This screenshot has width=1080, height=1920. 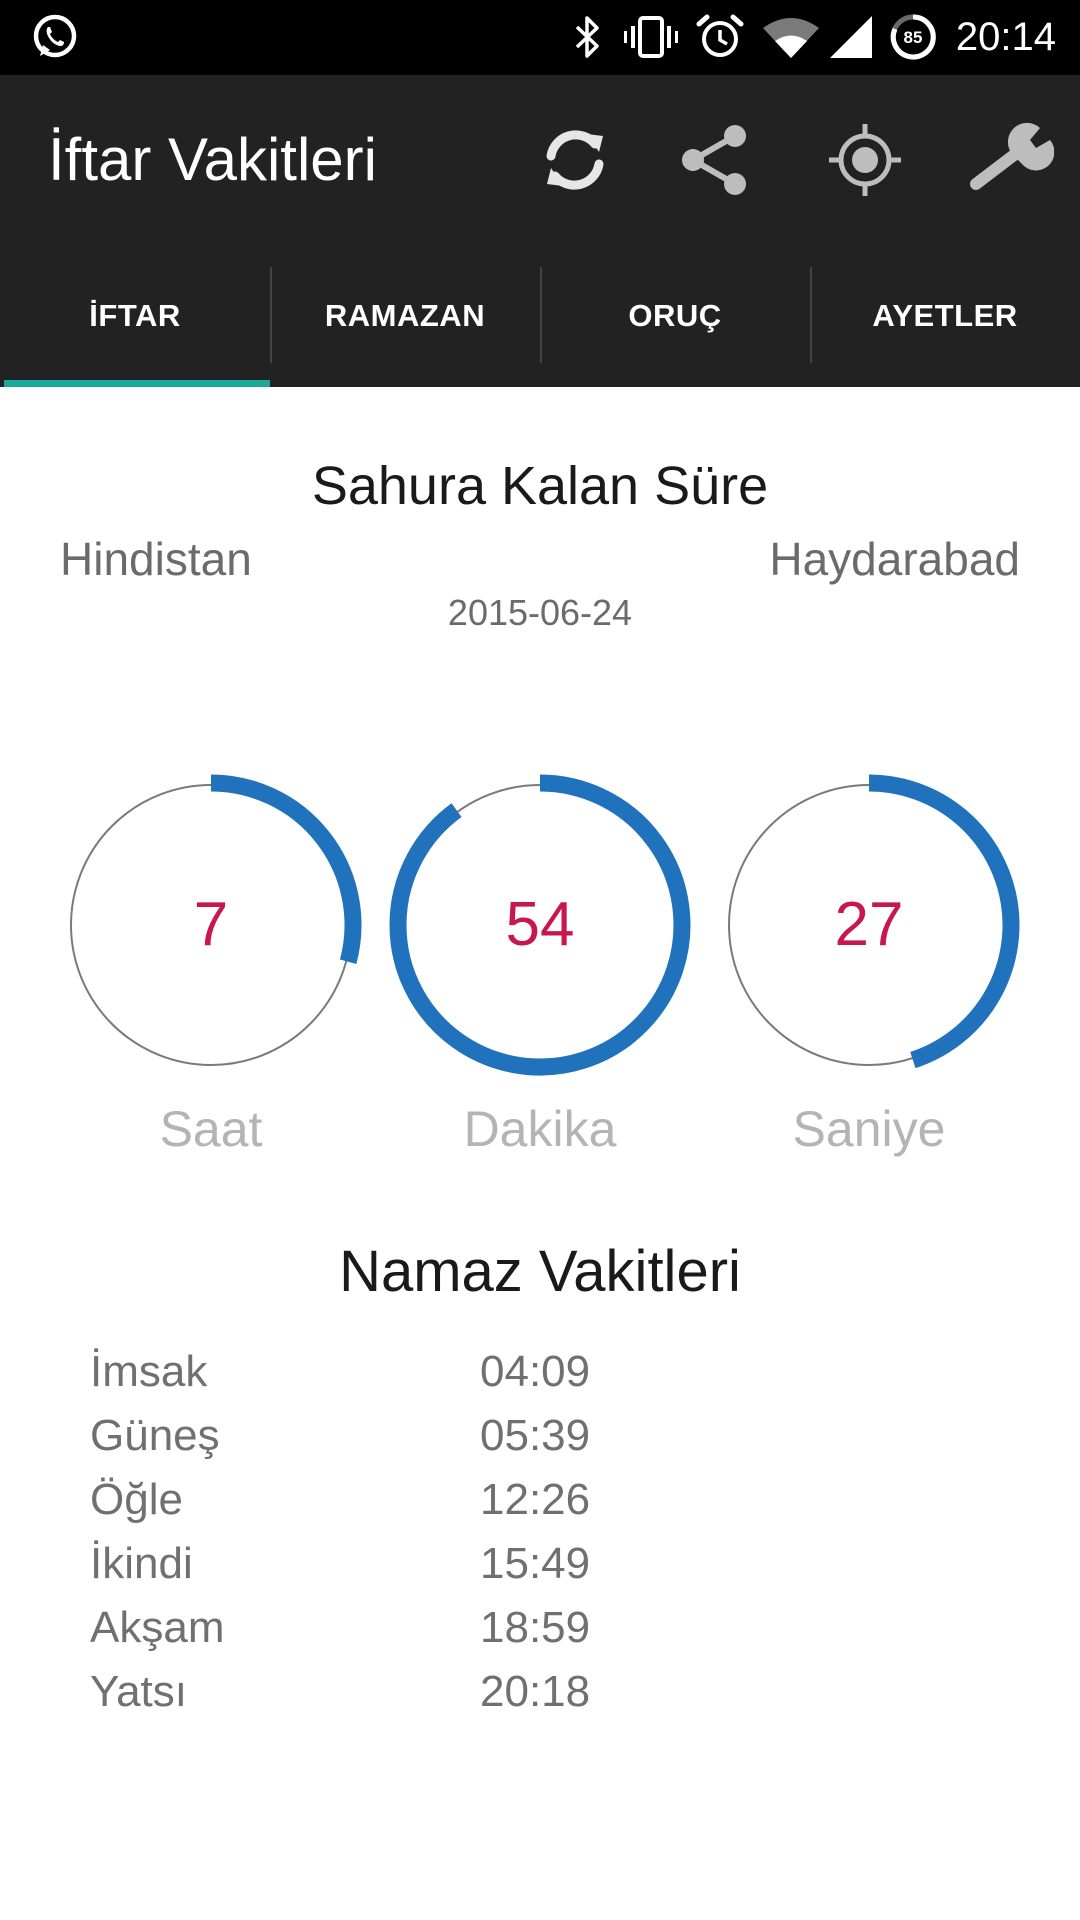 What do you see at coordinates (894, 559) in the screenshot?
I see `city-label: Haydarabad` at bounding box center [894, 559].